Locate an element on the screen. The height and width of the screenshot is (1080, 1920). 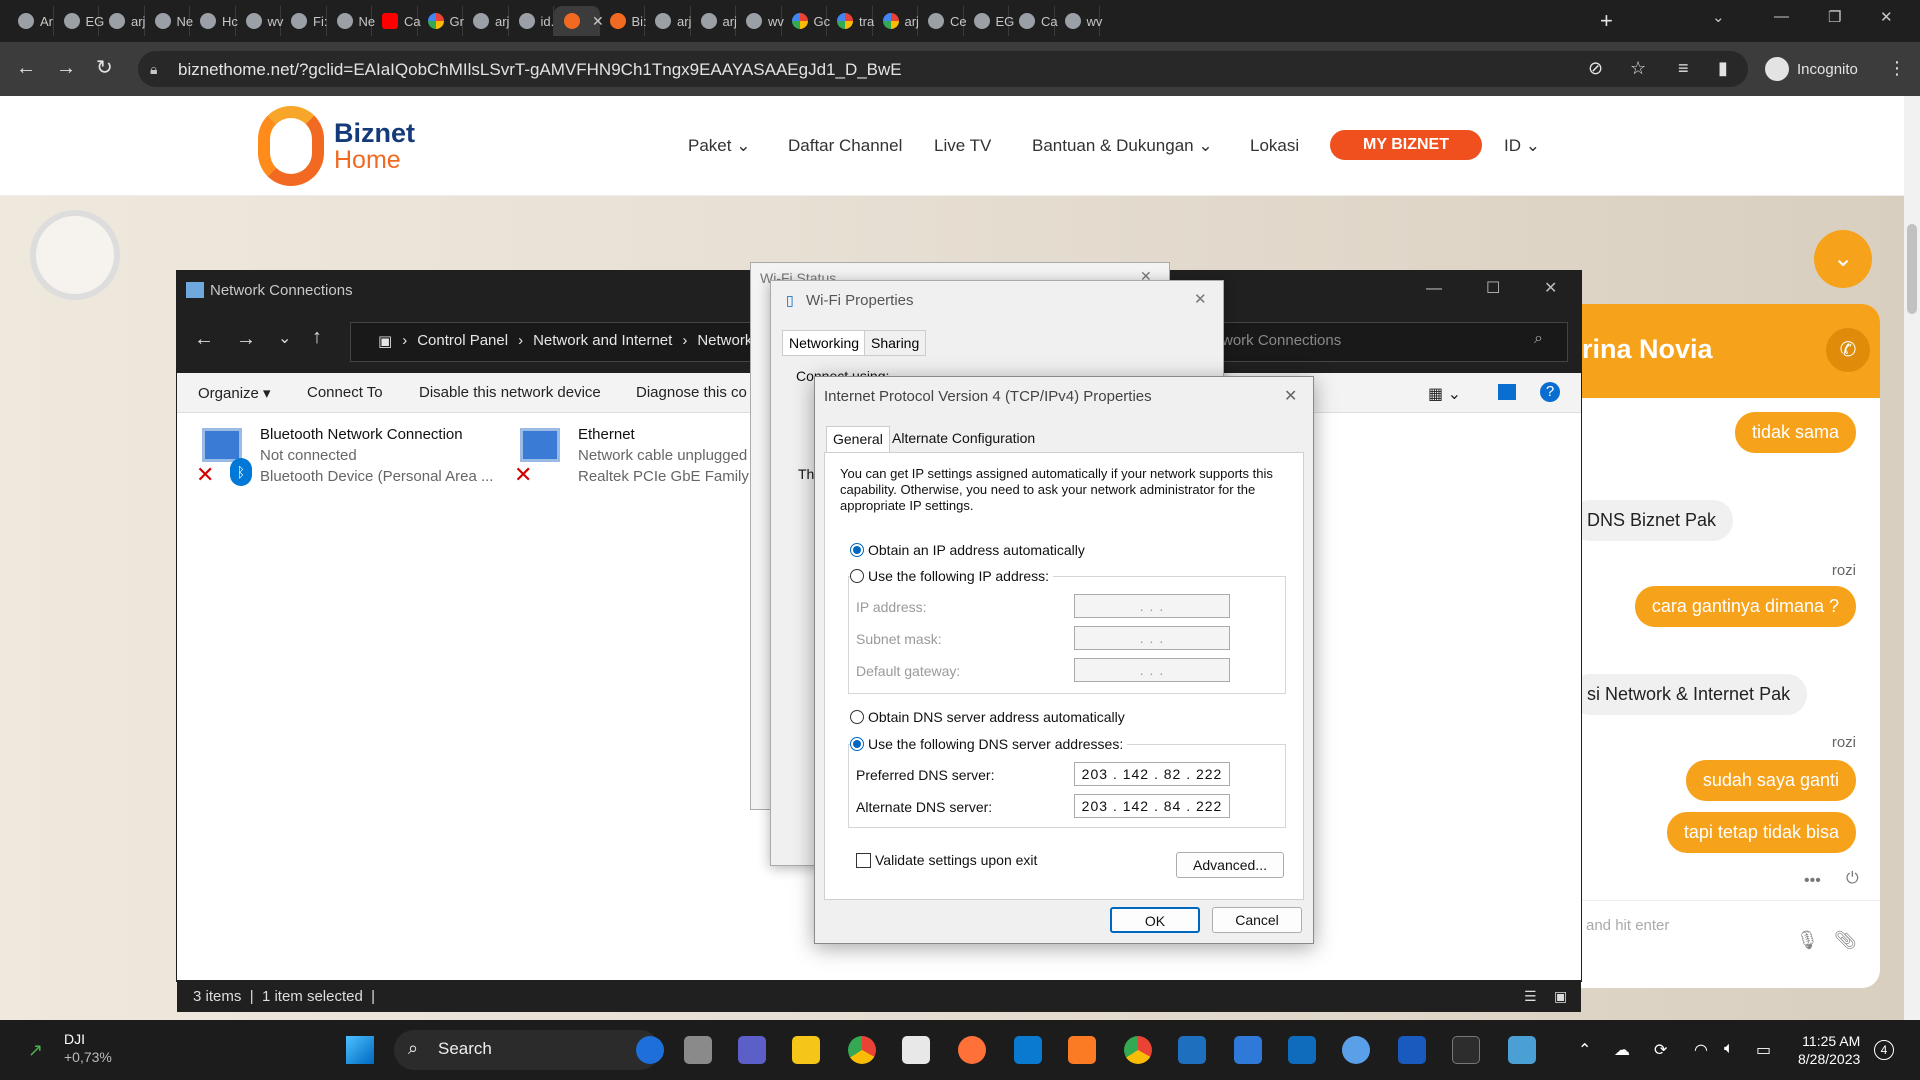
lock-icon: 🔒︎ is located at coordinates (153, 69).